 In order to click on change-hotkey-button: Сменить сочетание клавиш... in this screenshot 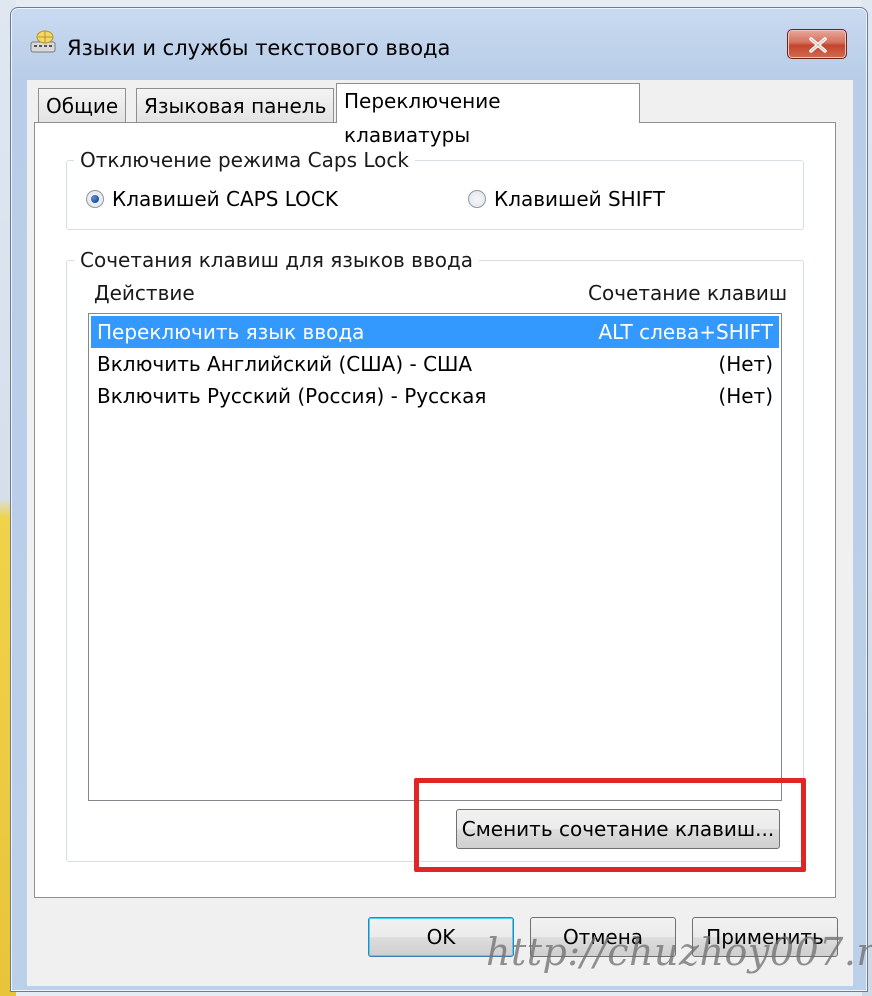, I will do `click(618, 829)`.